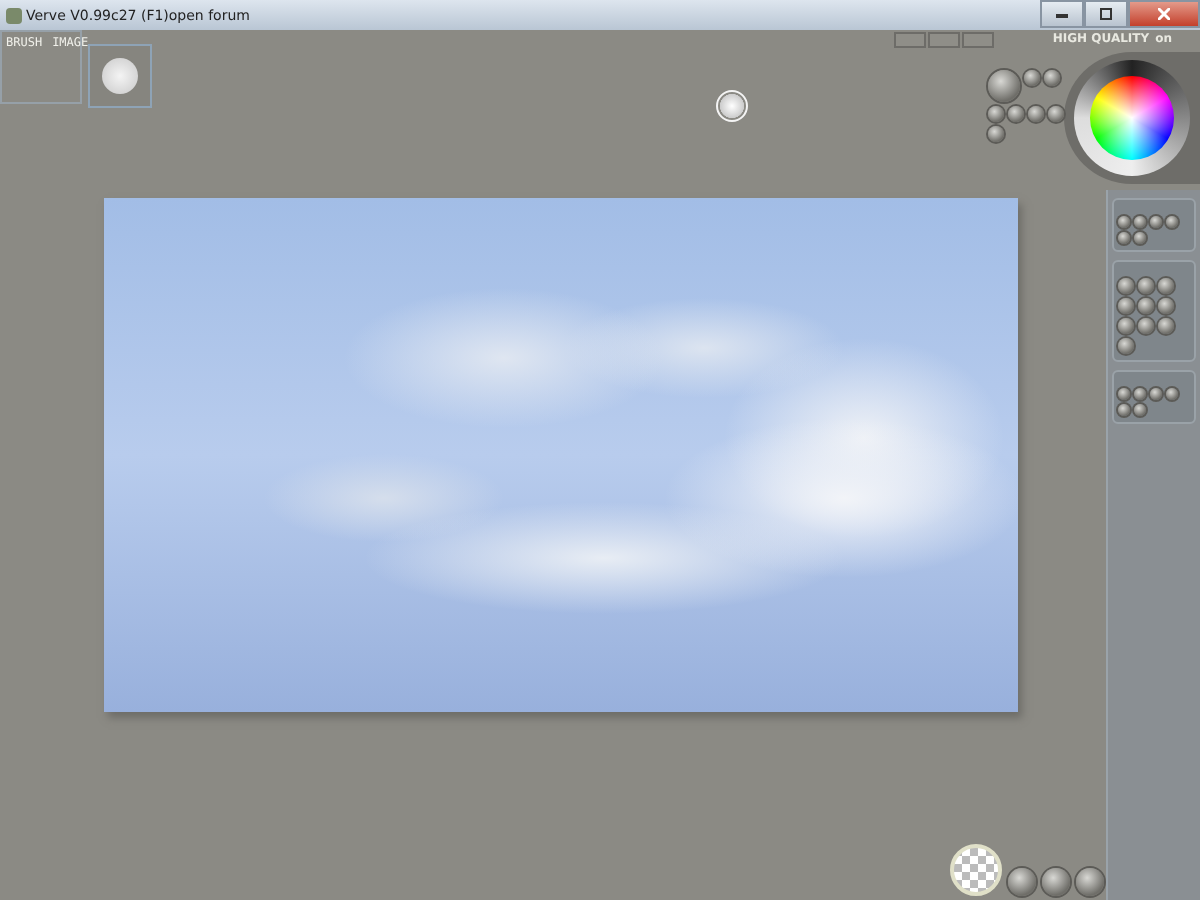  Describe the element at coordinates (1132, 118) in the screenshot. I see `color-wheel` at that location.